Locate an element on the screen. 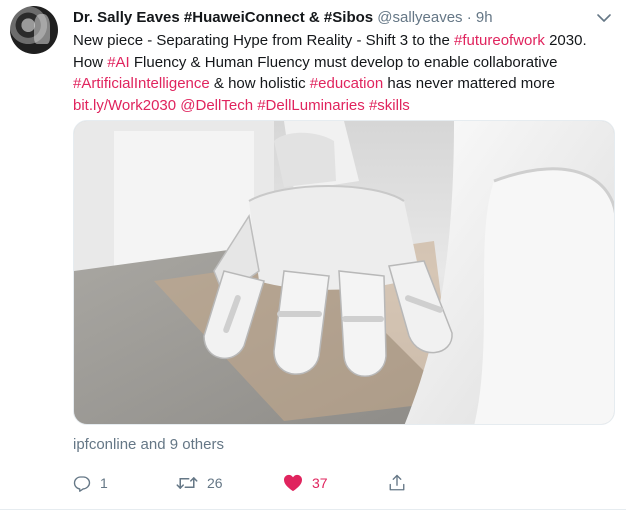  reply-button: 1 is located at coordinates (90, 483).